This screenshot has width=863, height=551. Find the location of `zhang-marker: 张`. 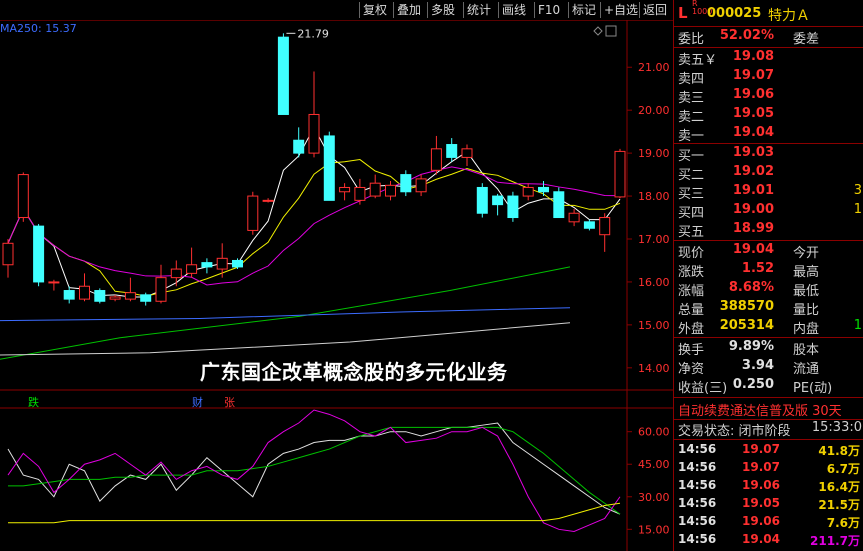

zhang-marker: 张 is located at coordinates (229, 402).